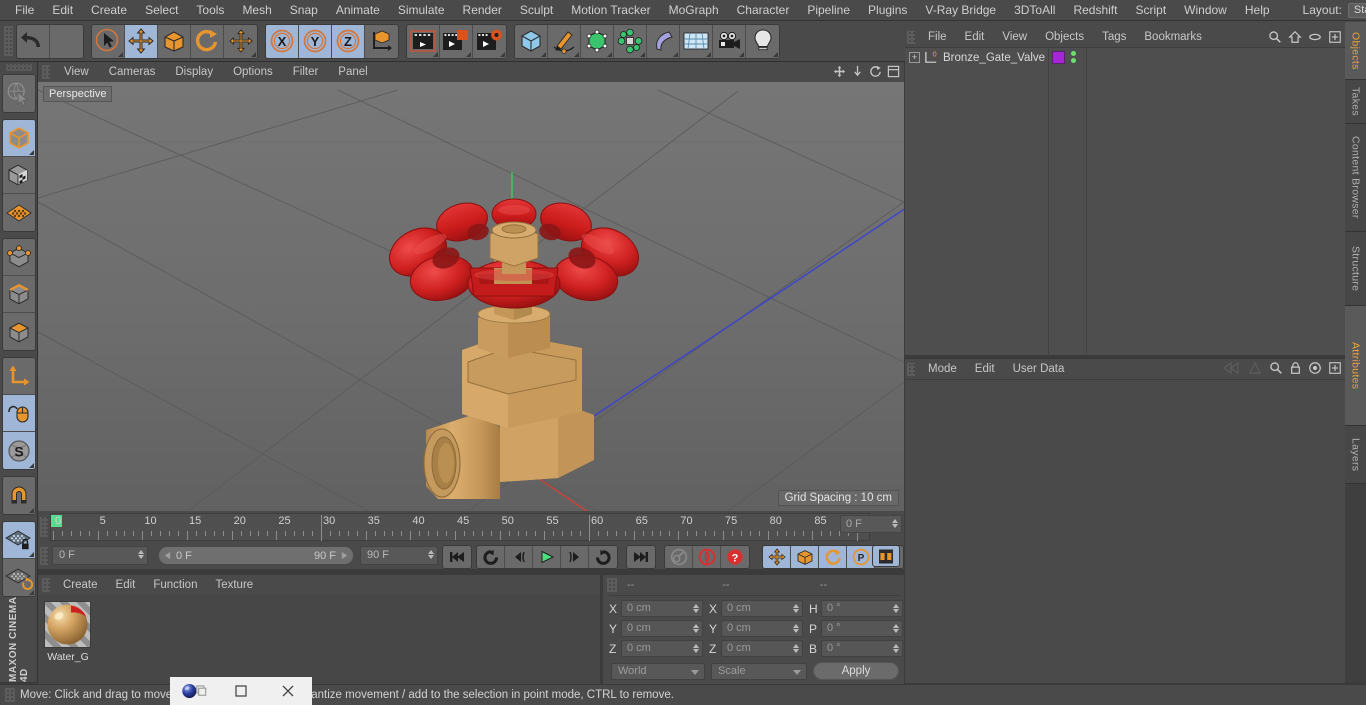 This screenshot has height=705, width=1366. I want to click on render-visibility-icon, so click(1073, 60).